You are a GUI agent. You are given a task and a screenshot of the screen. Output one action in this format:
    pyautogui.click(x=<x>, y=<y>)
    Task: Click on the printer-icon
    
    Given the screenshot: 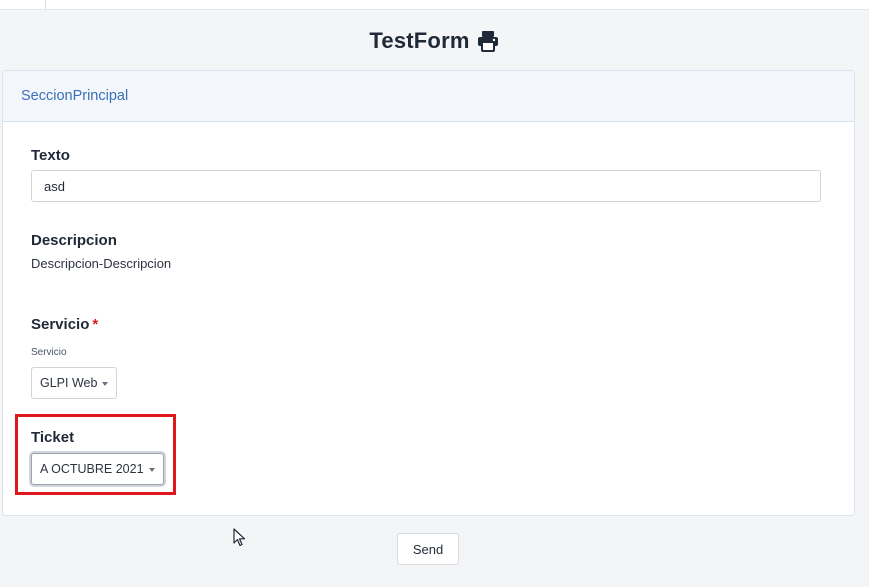 What is the action you would take?
    pyautogui.click(x=488, y=41)
    